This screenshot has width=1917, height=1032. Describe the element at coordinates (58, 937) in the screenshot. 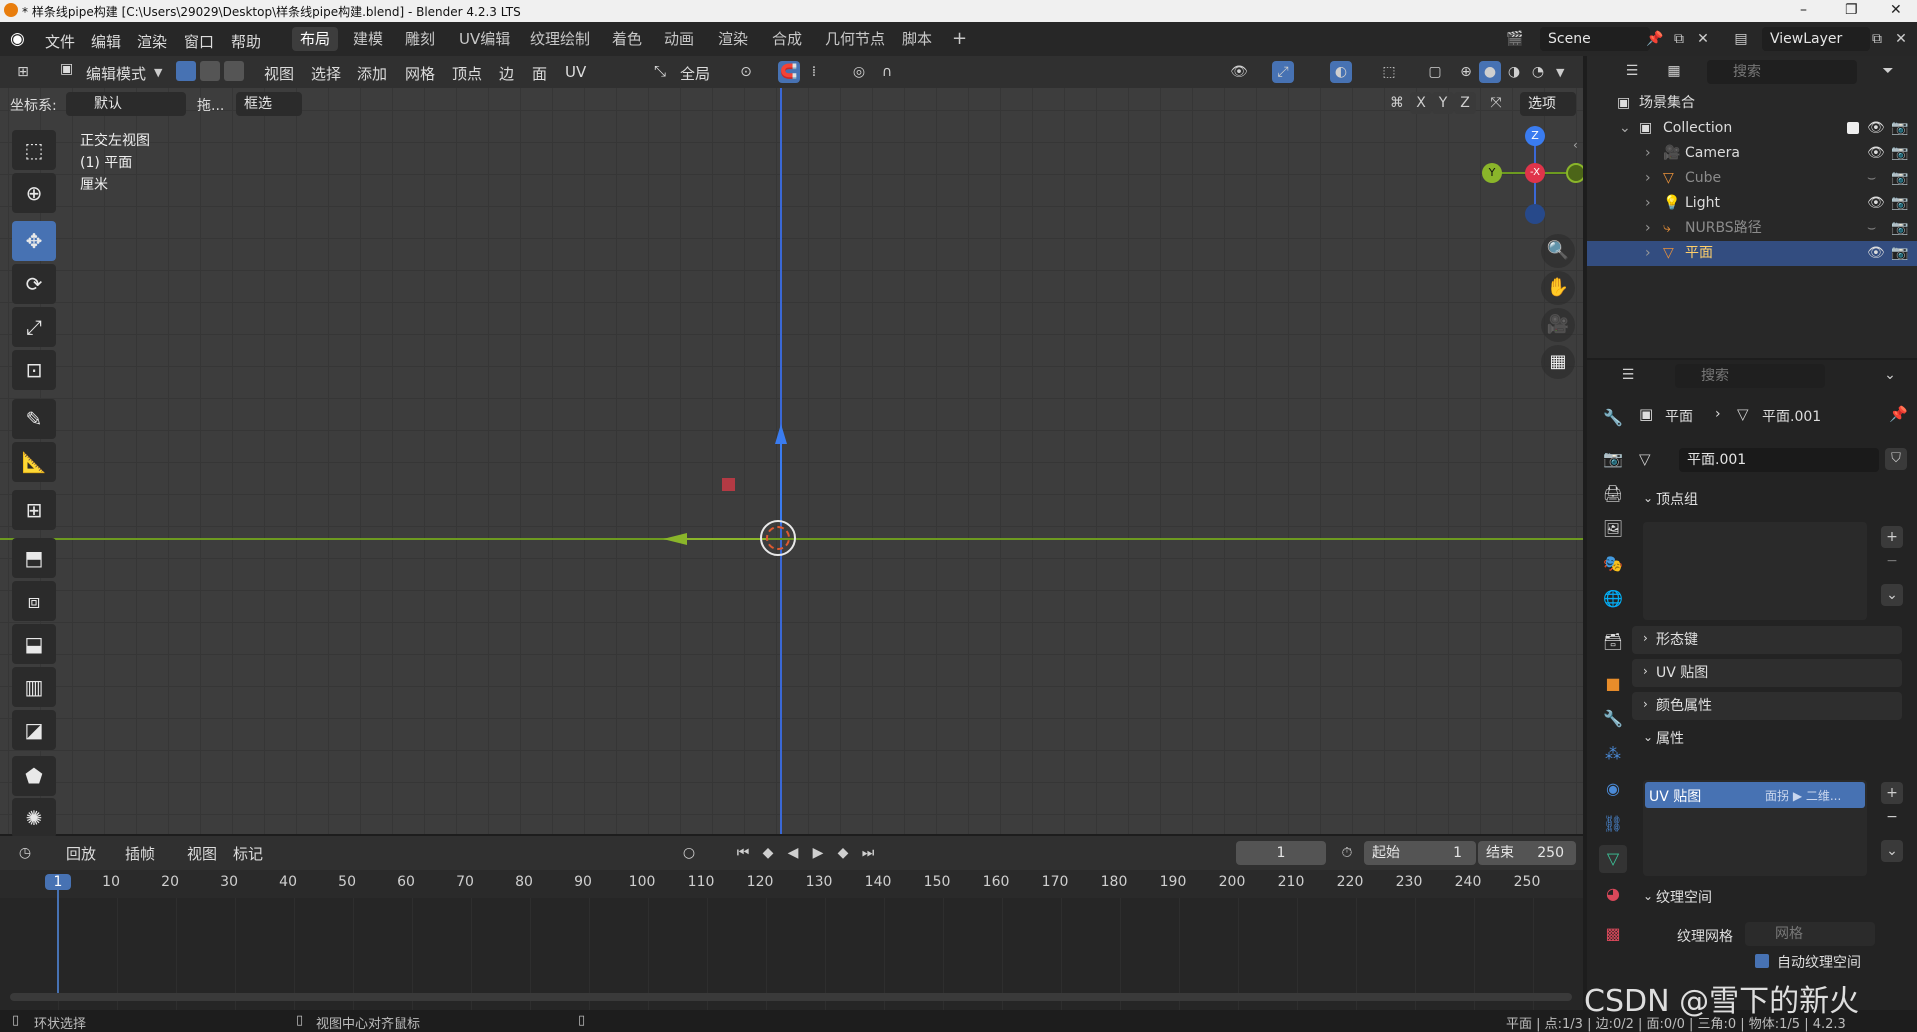

I see `playhead-line` at that location.